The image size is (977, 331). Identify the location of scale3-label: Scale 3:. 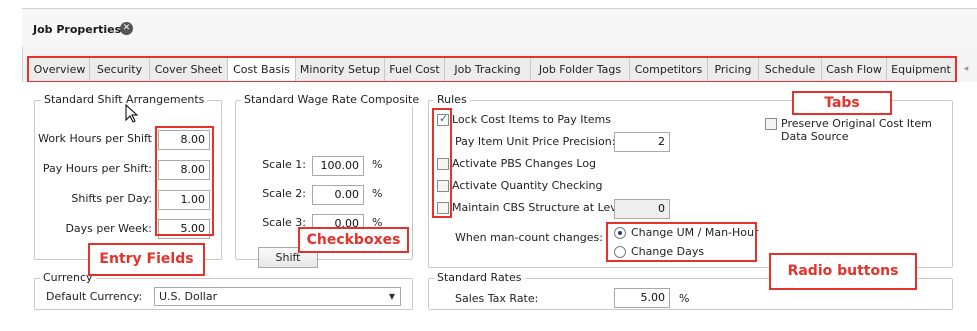
(284, 222).